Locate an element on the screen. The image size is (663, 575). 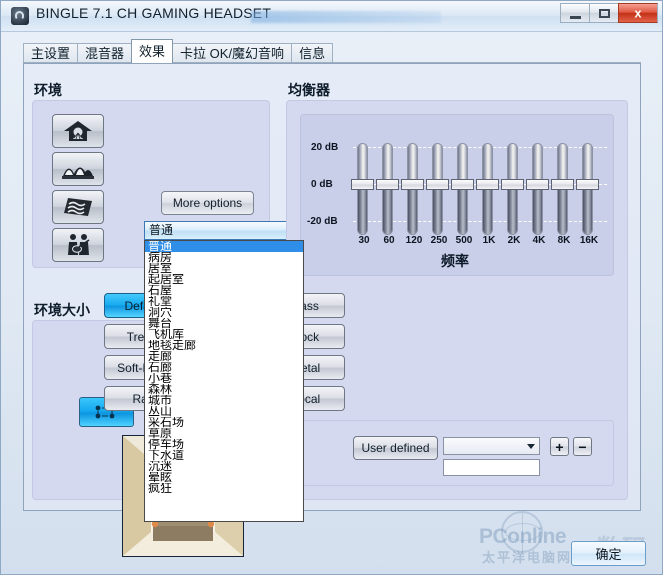
list-item: 停车场 is located at coordinates (224, 444).